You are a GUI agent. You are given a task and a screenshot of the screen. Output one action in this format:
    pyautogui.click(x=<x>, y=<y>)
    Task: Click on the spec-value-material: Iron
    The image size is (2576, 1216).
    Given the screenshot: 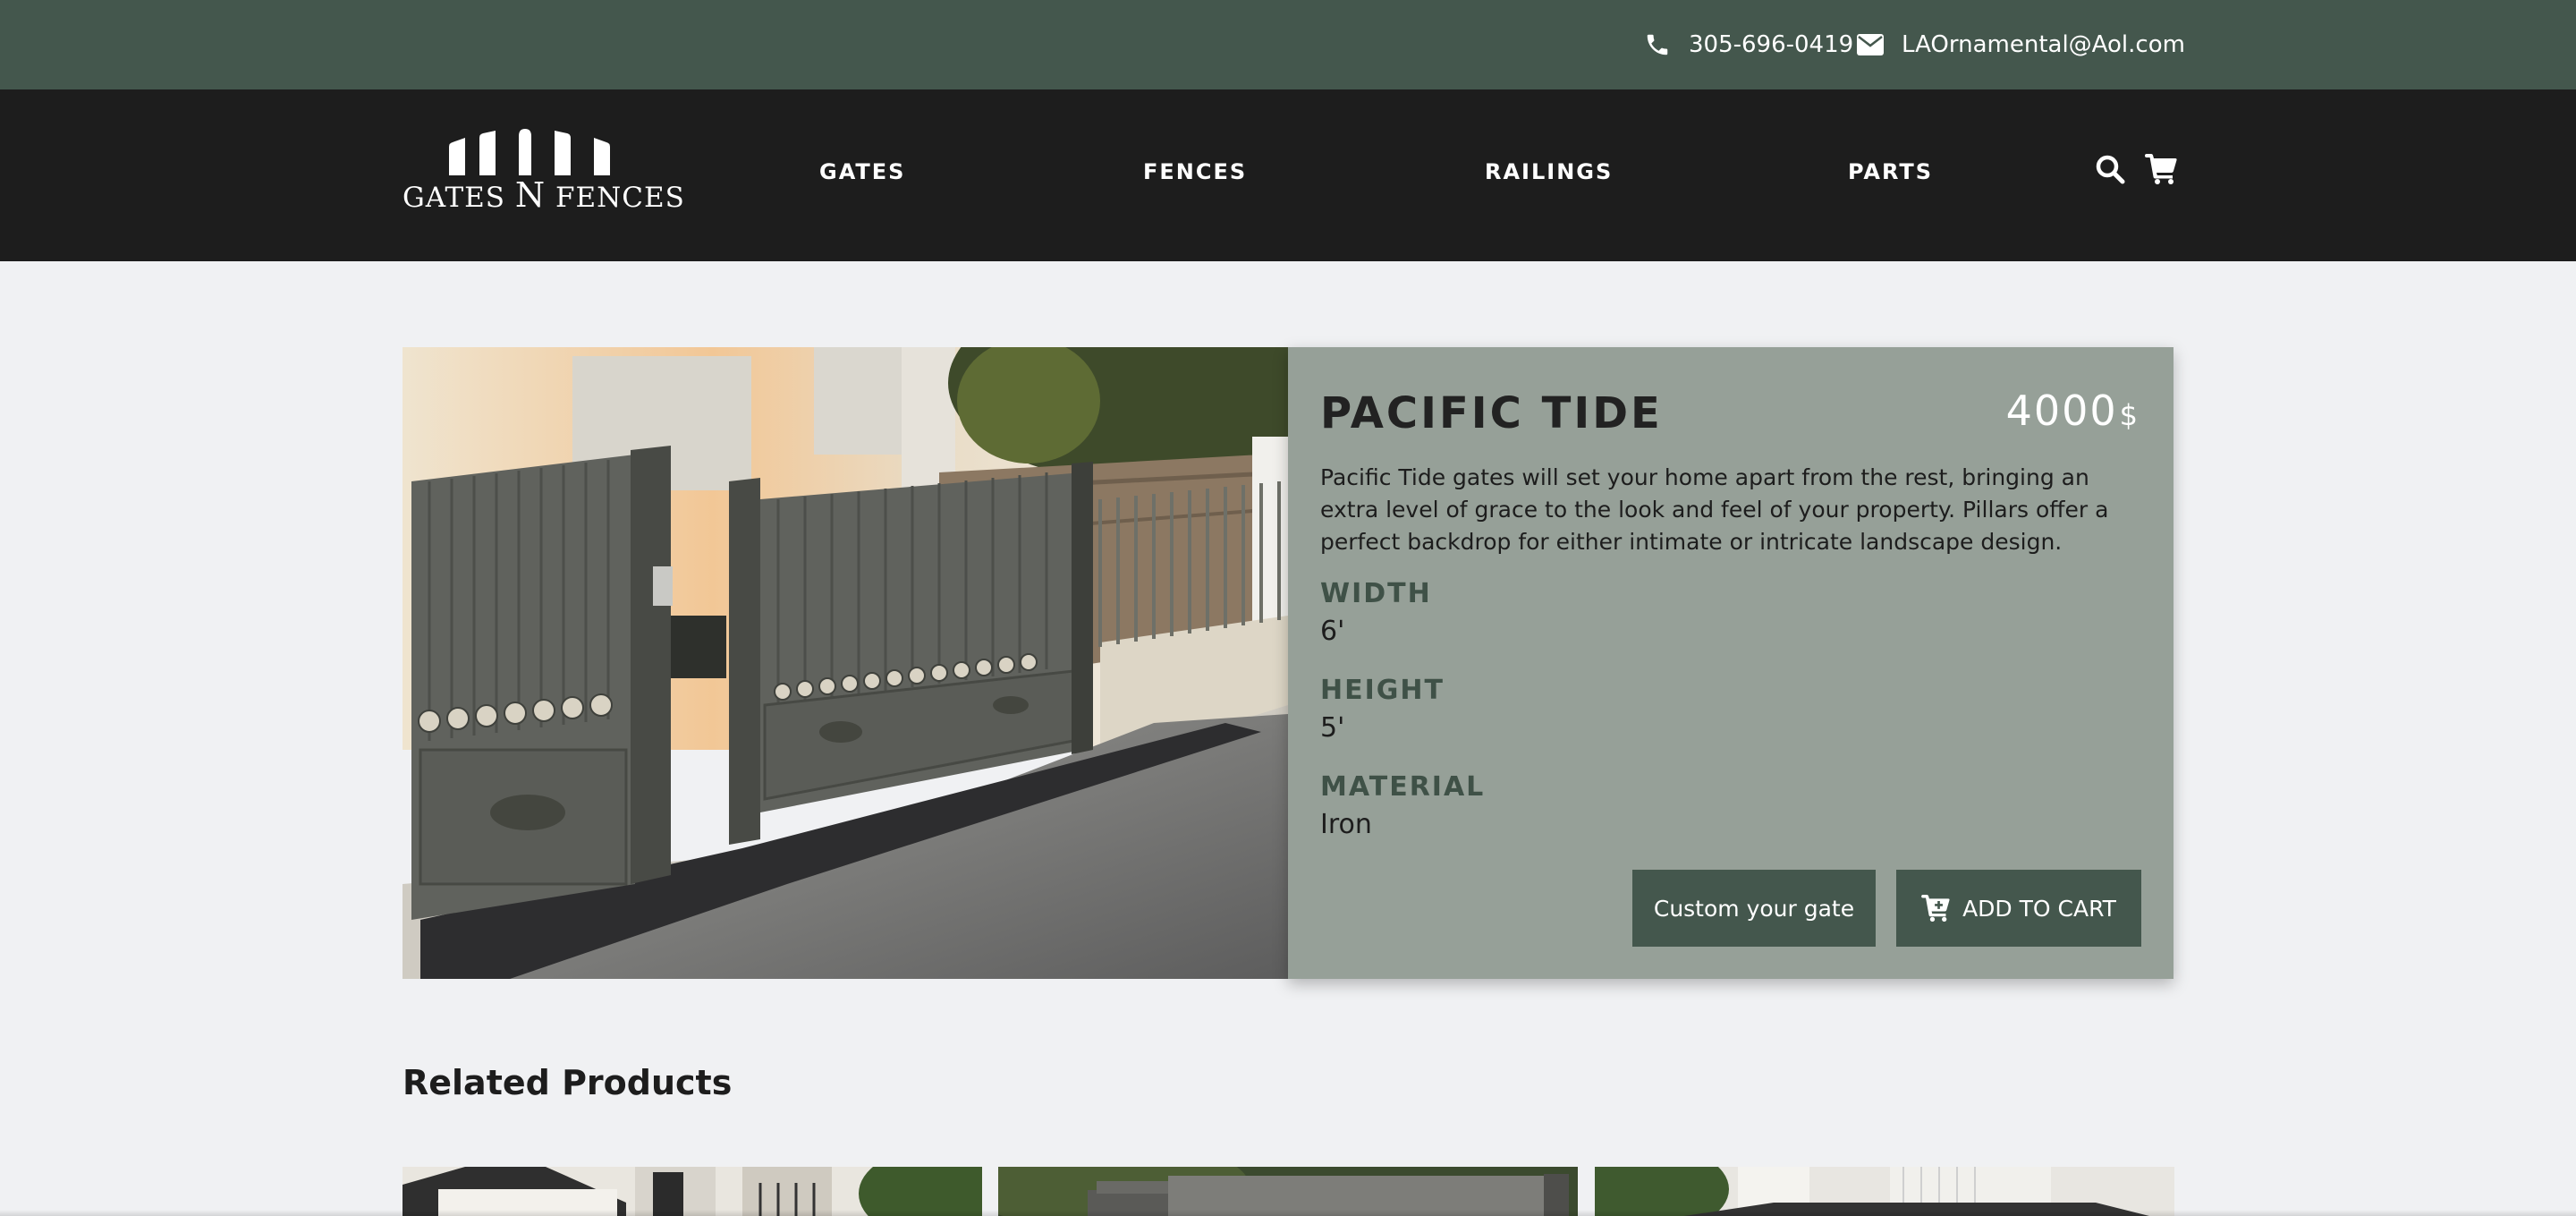 What is the action you would take?
    pyautogui.click(x=1346, y=825)
    